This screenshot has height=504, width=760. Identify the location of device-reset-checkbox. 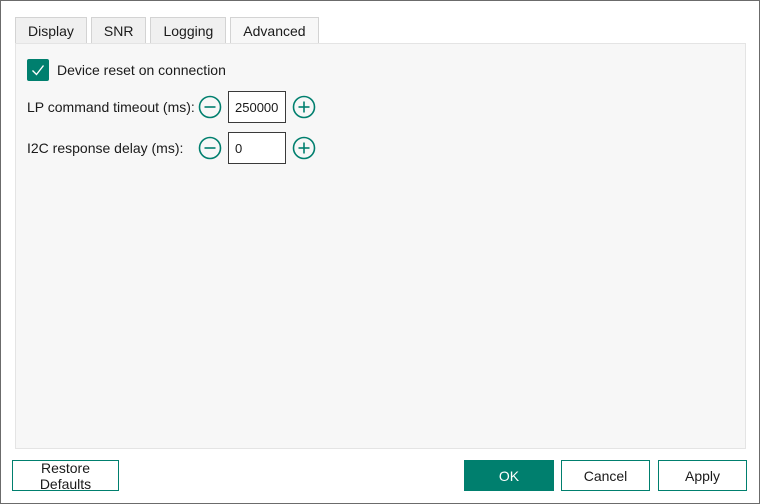
(38, 70).